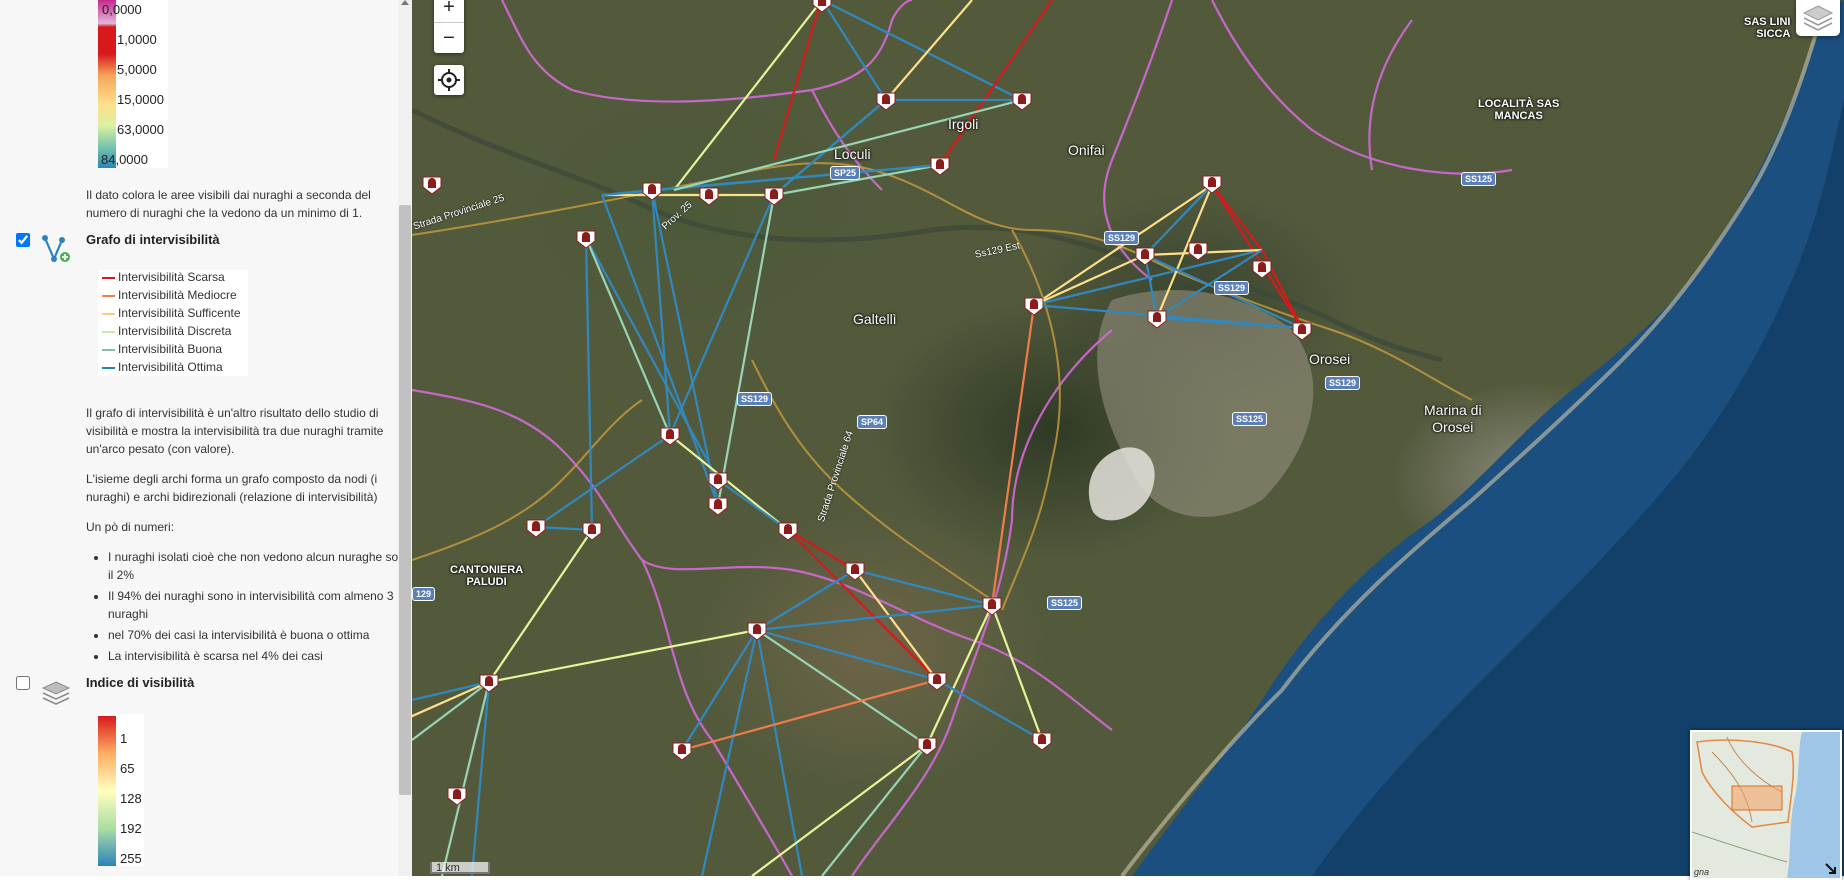 The height and width of the screenshot is (880, 1844). Describe the element at coordinates (171, 315) in the screenshot. I see `legend-item-sufficente: Intervisibilità Sufficente` at that location.